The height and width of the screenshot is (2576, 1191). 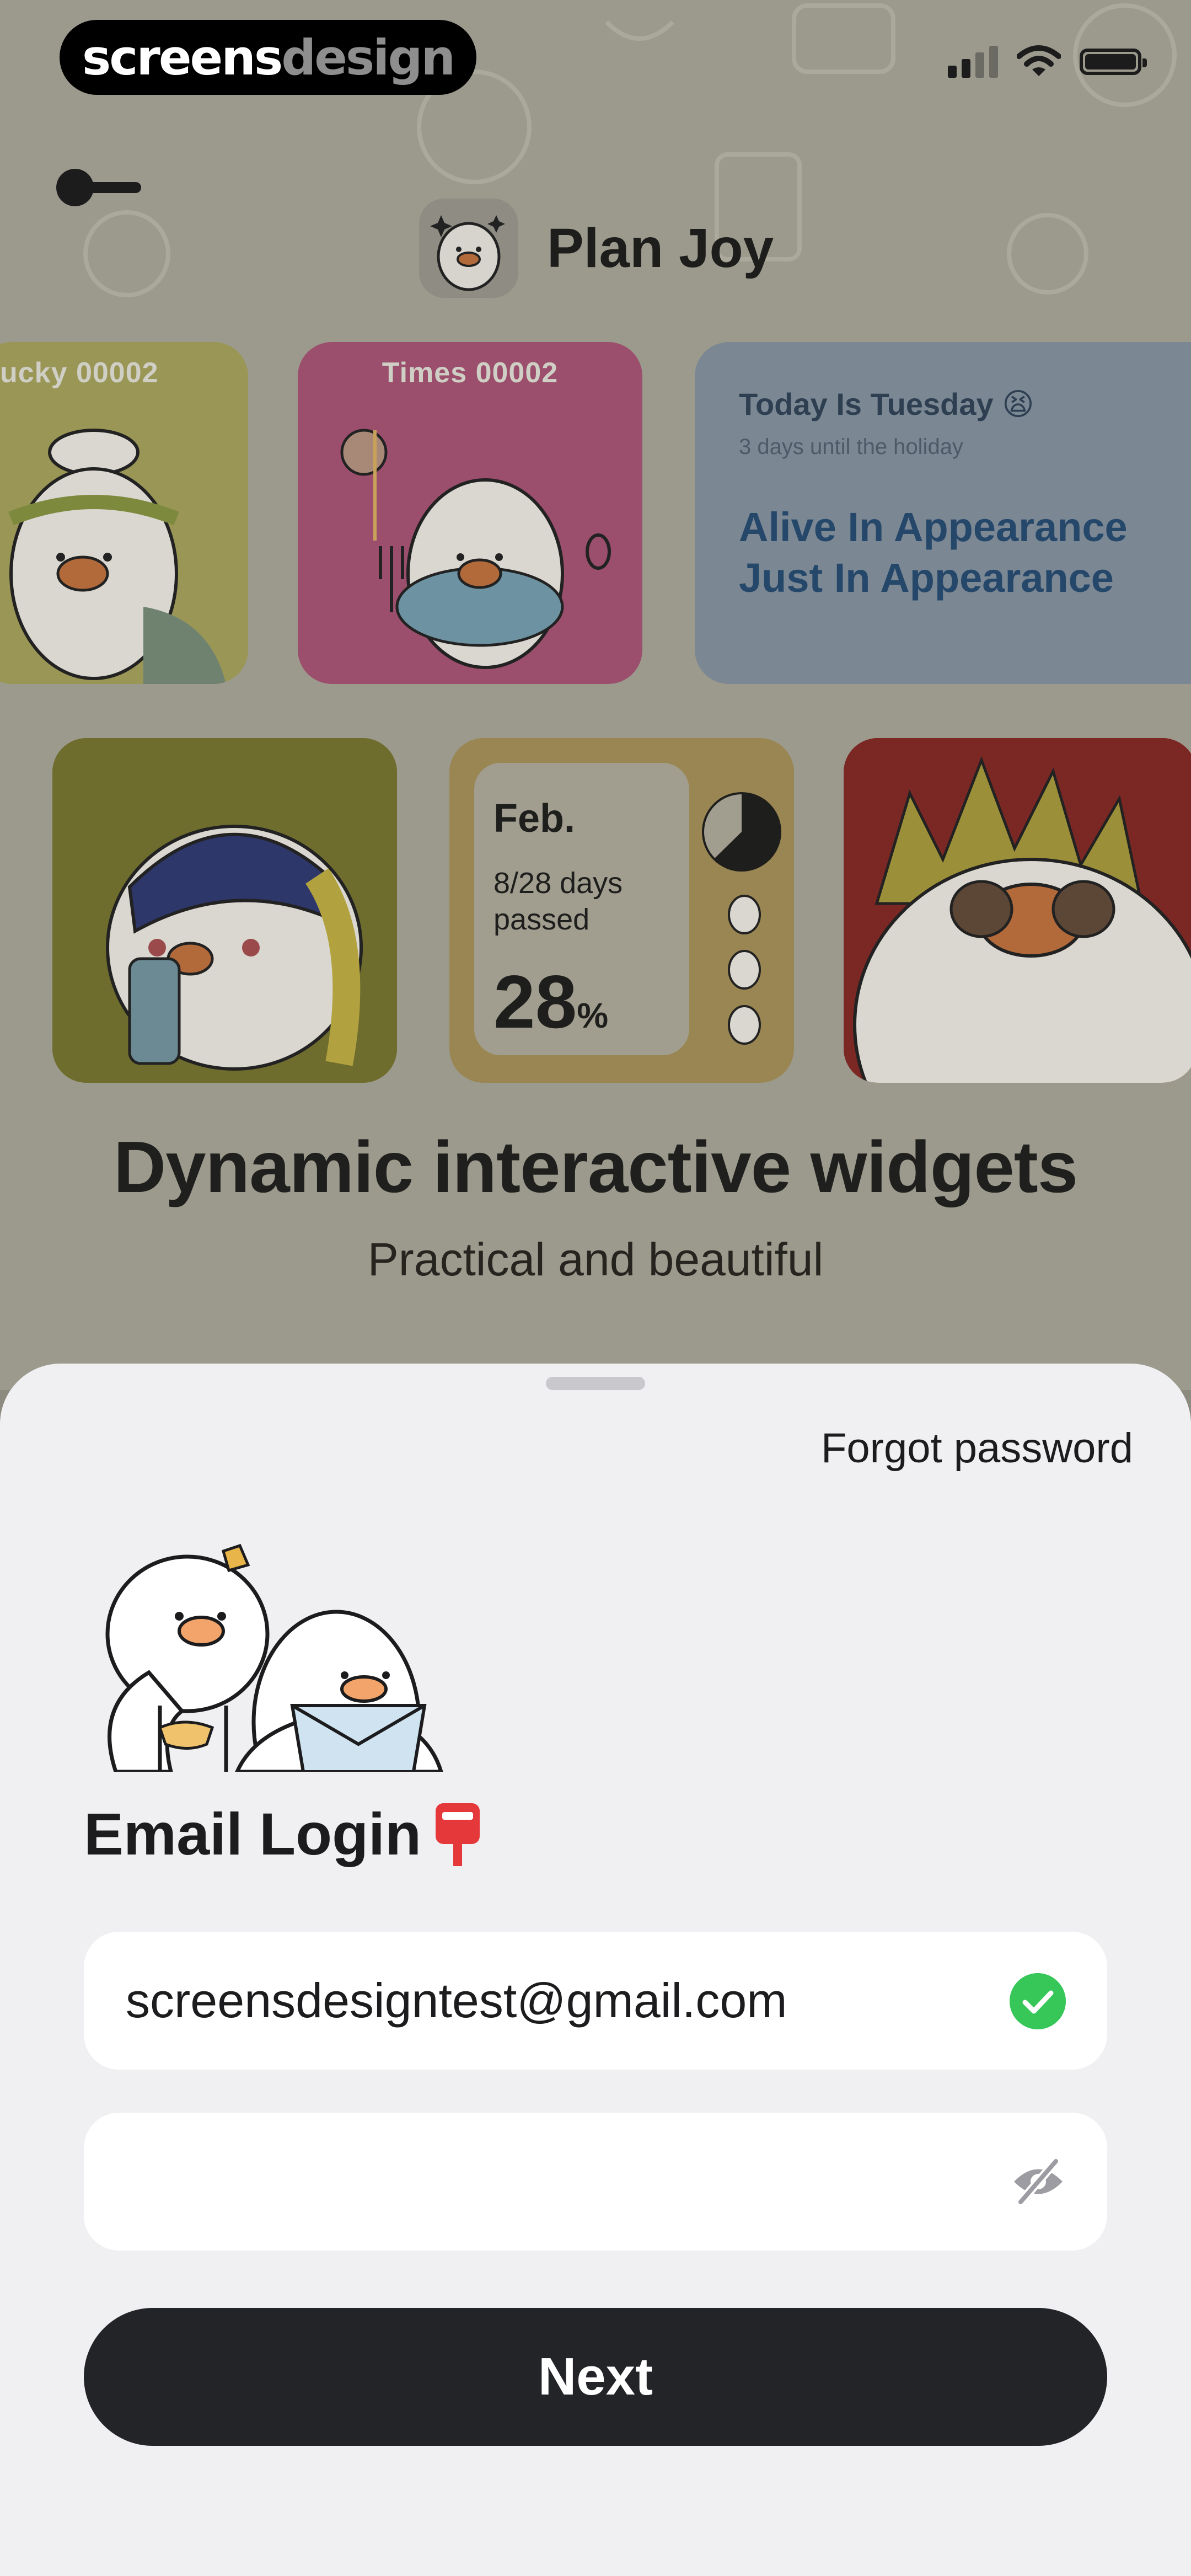 I want to click on login-title: Email Login, so click(x=284, y=1833).